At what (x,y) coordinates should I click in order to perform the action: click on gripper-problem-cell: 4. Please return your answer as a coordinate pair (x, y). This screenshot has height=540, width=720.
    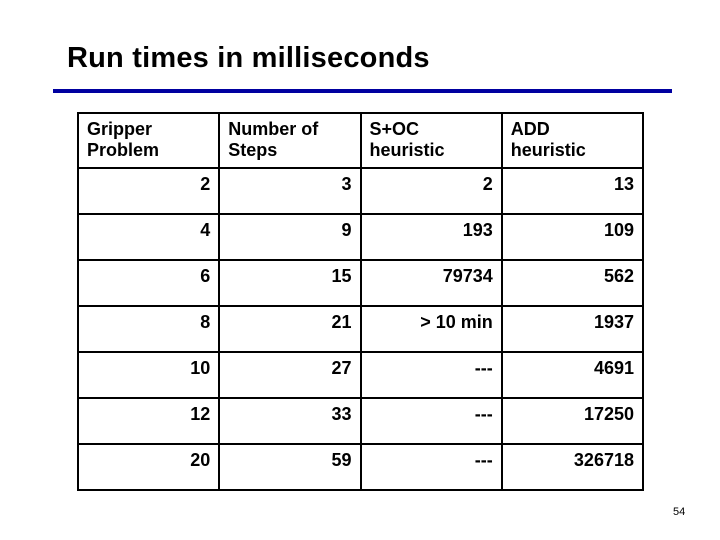
    Looking at the image, I should click on (148, 237).